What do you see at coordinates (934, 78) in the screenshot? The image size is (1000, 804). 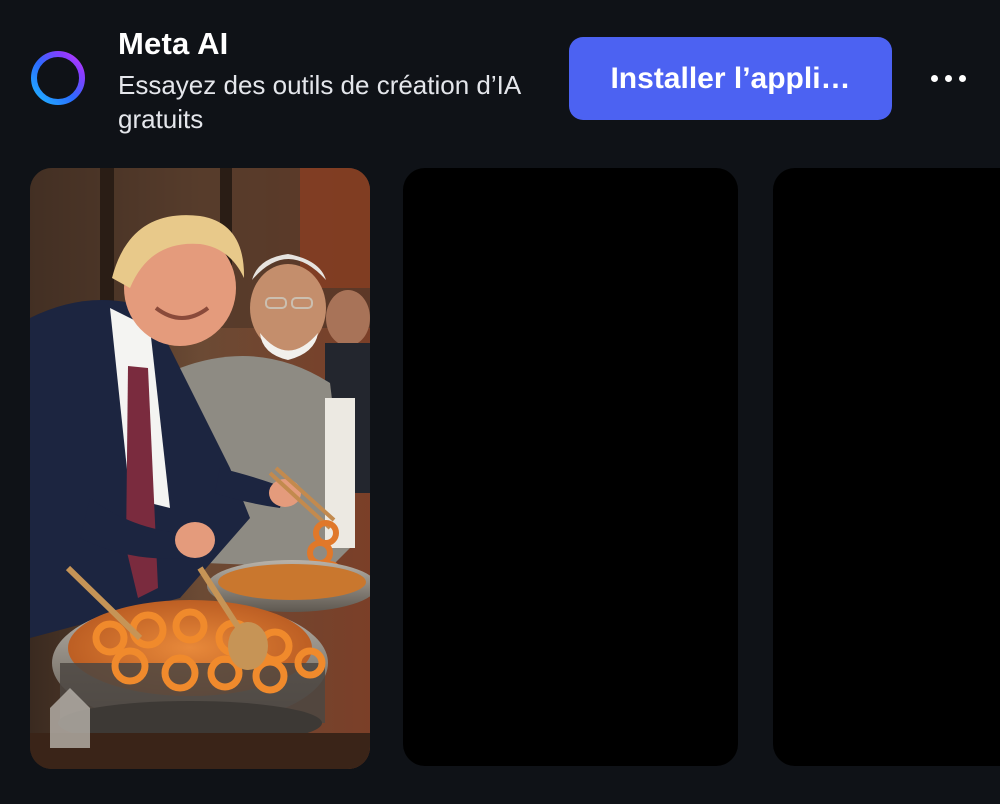 I see `more-horizontal-icon` at bounding box center [934, 78].